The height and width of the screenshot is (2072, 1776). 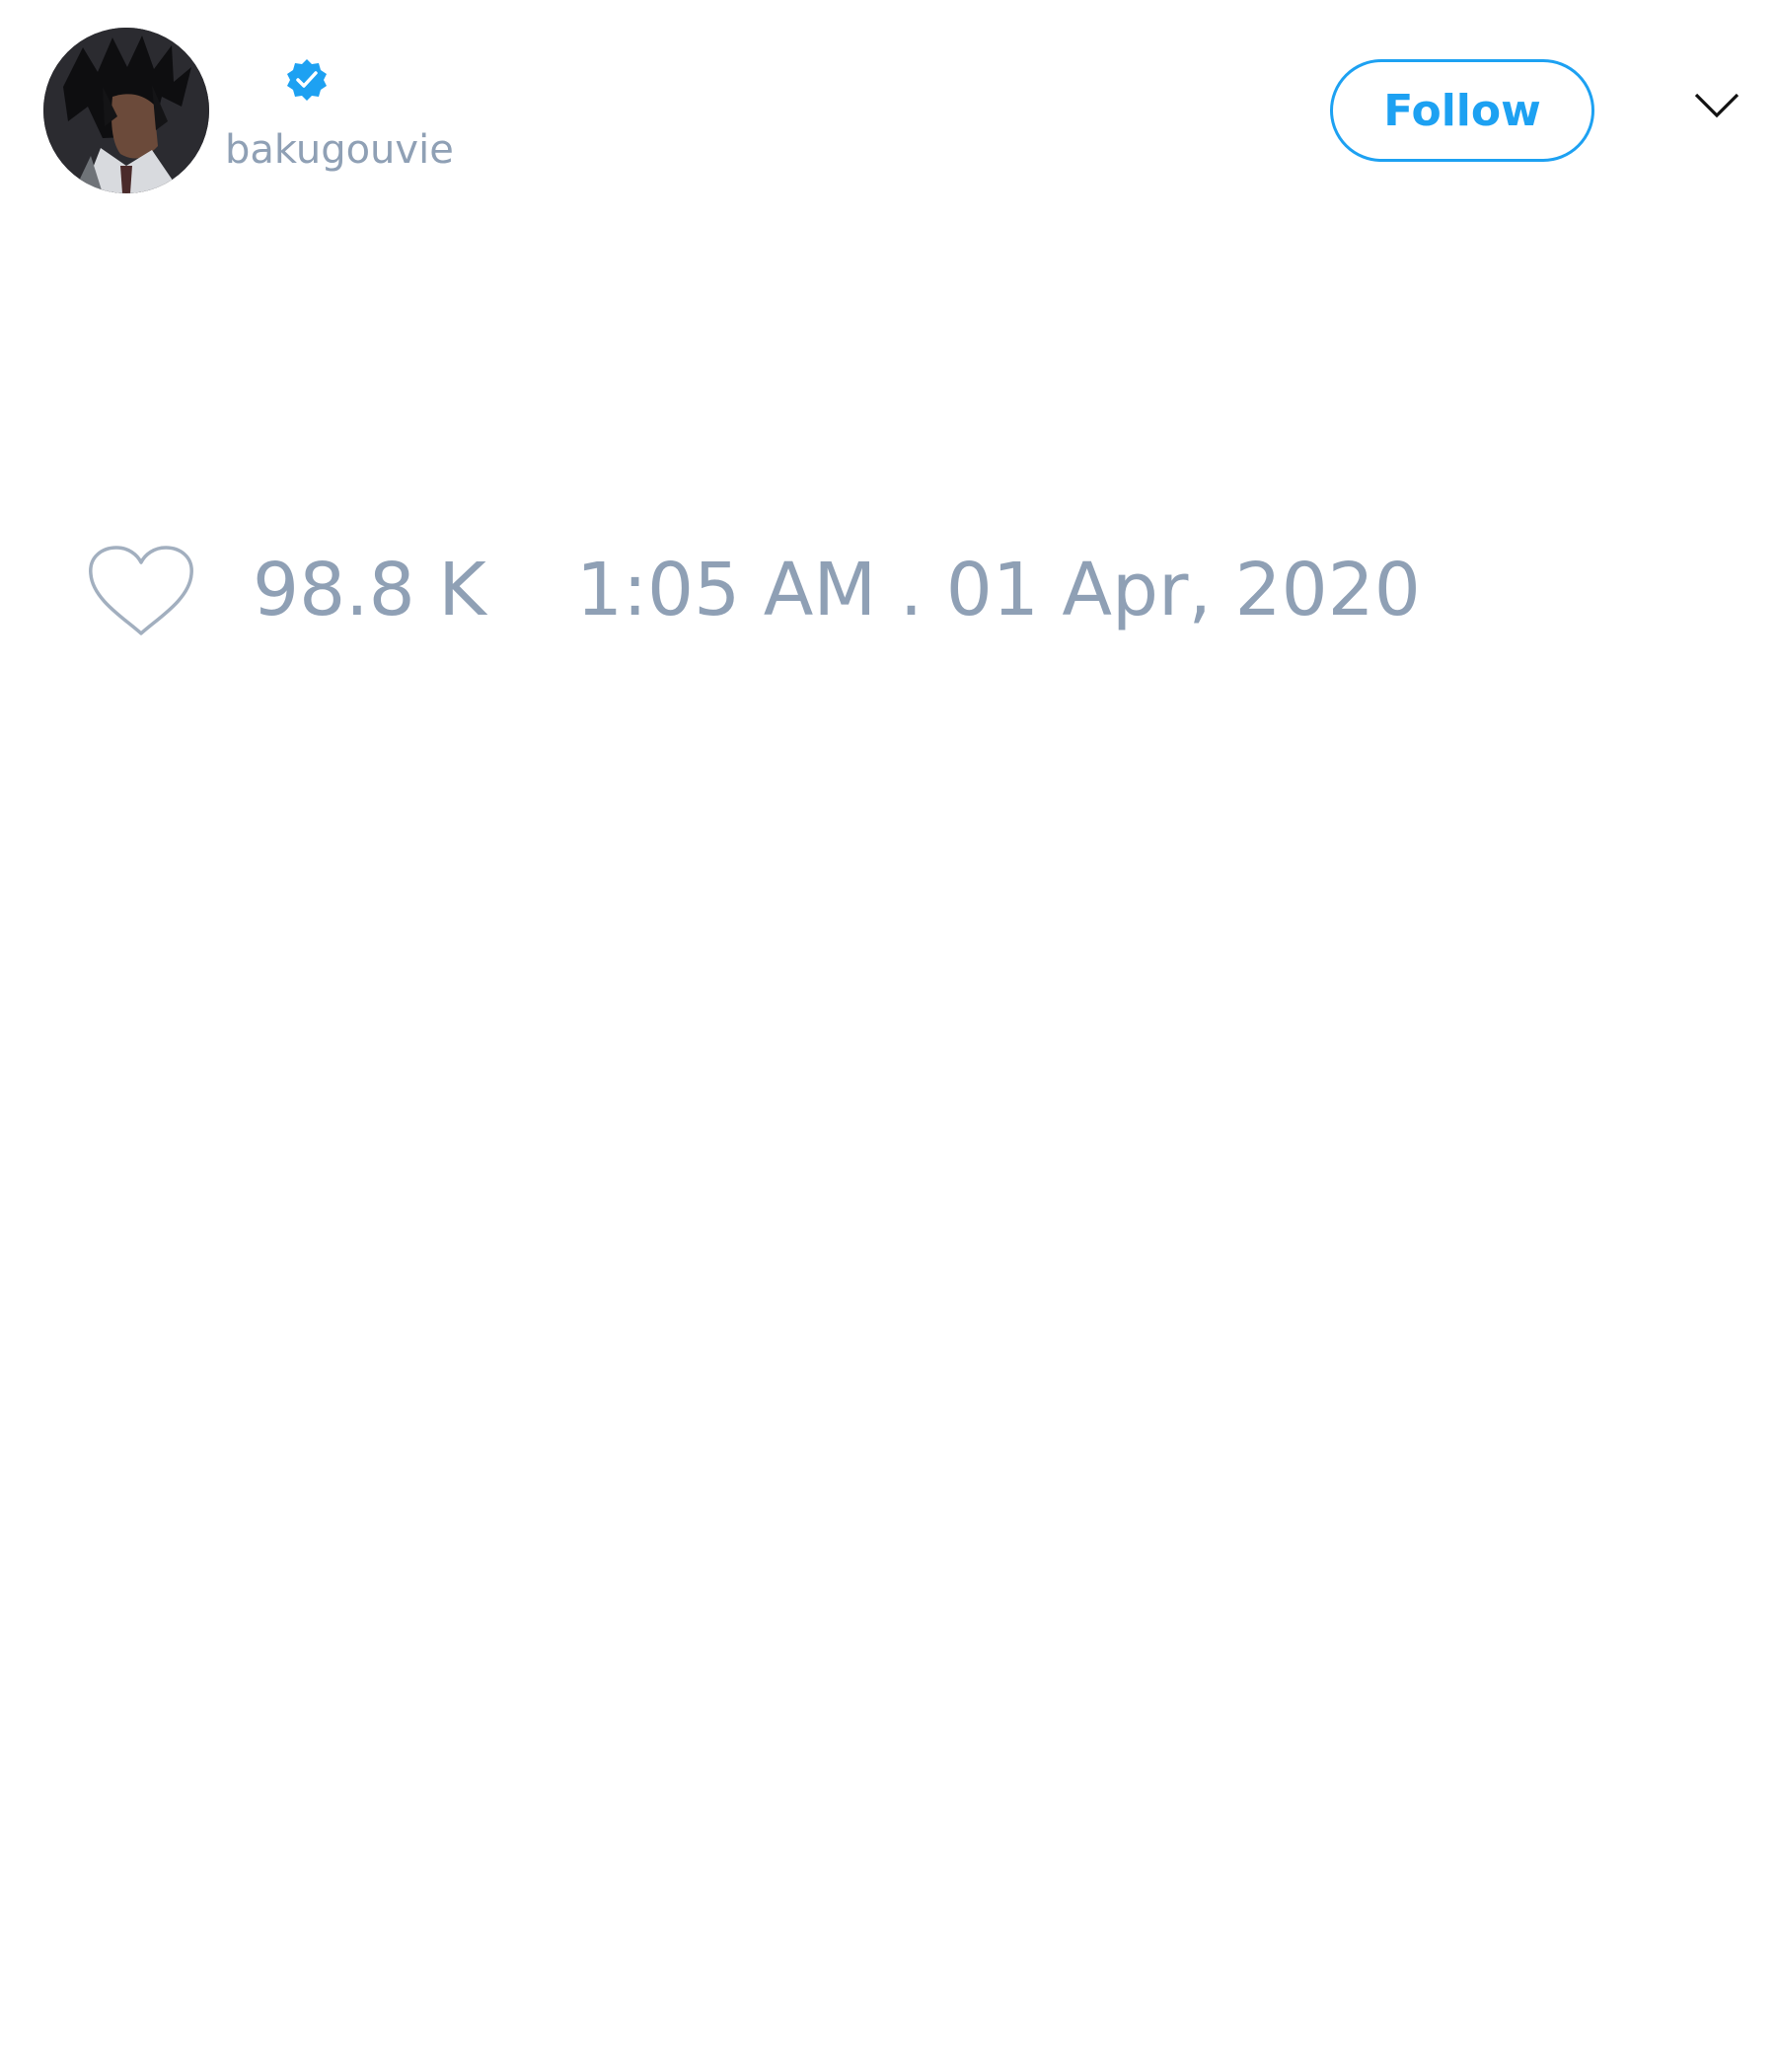 I want to click on author-handle: bakugouvie, so click(x=340, y=150).